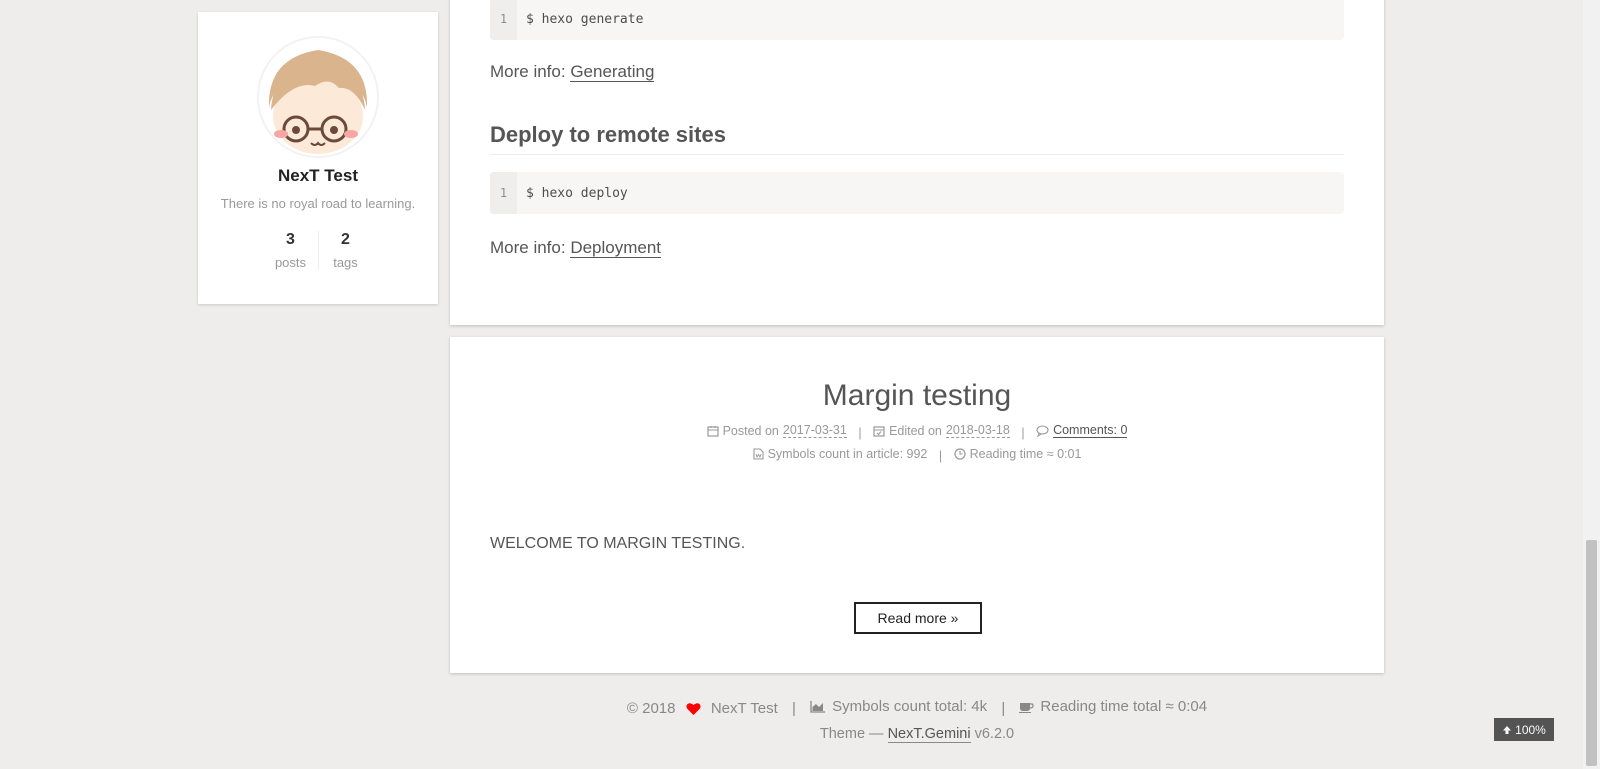 The width and height of the screenshot is (1600, 769). What do you see at coordinates (712, 431) in the screenshot?
I see `calendar-icon` at bounding box center [712, 431].